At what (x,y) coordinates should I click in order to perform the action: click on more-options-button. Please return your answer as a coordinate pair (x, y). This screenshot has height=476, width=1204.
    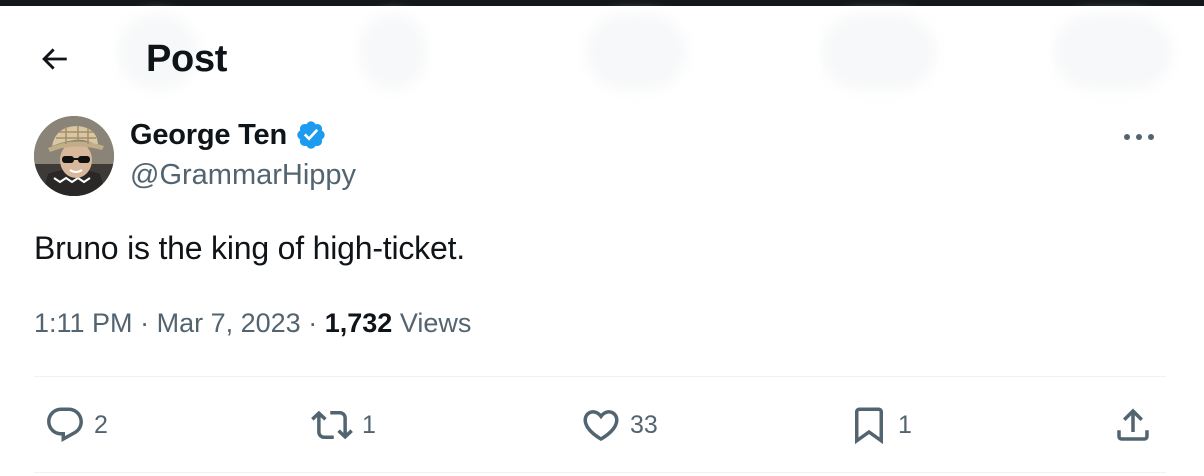
    Looking at the image, I should click on (1139, 137).